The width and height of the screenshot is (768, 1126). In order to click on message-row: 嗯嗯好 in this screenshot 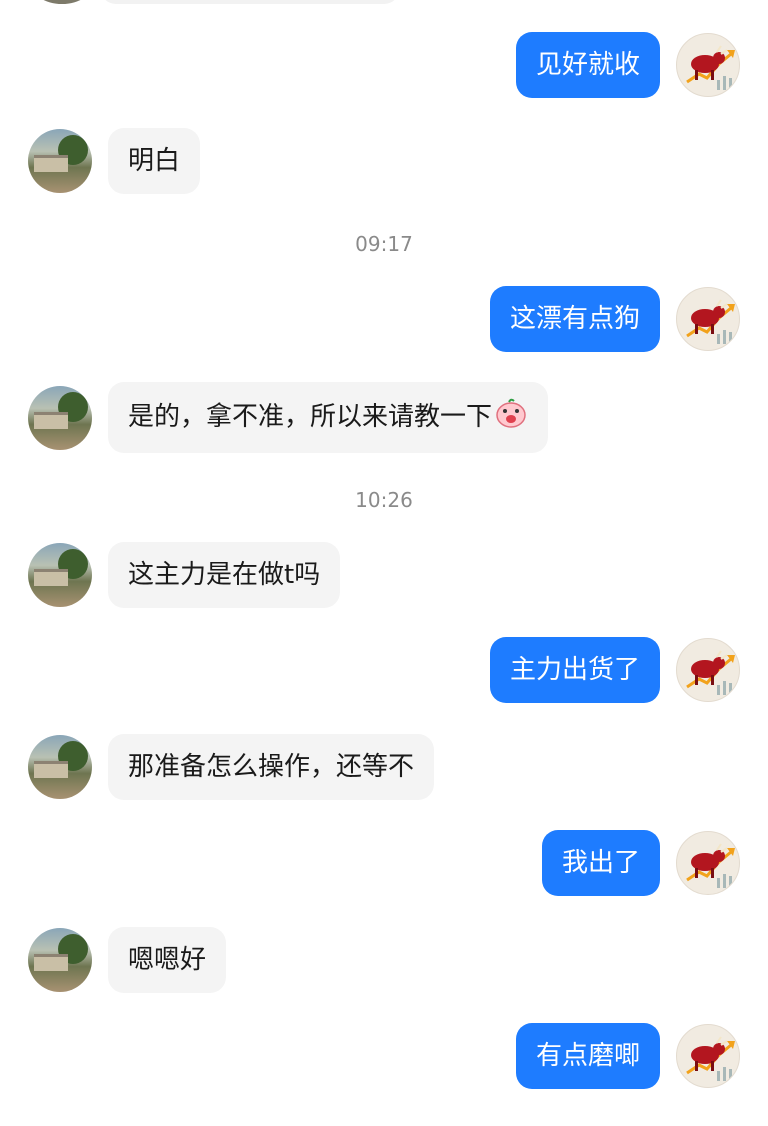, I will do `click(127, 960)`.